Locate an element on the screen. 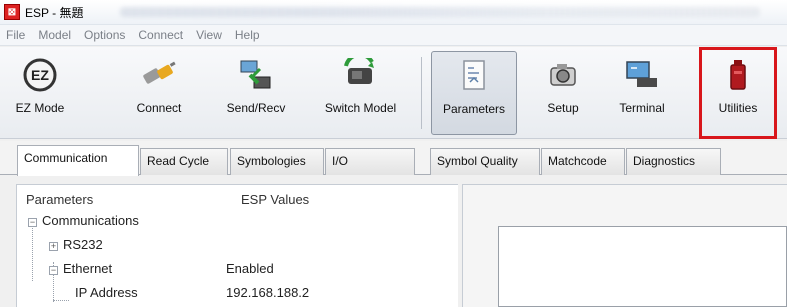 The height and width of the screenshot is (307, 787). connect-plug-icon is located at coordinates (159, 75).